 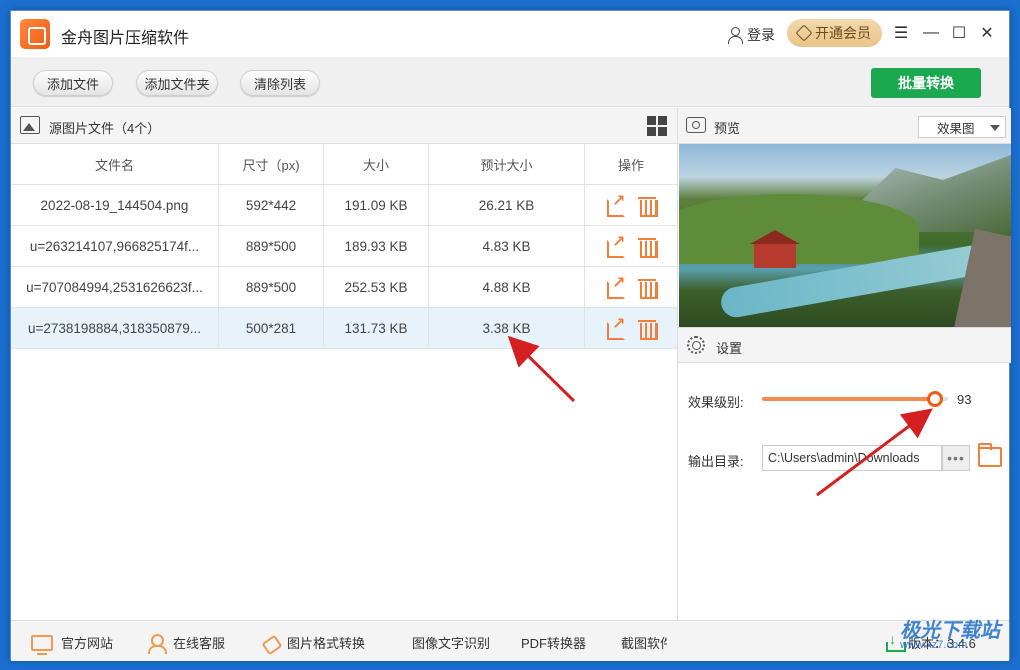 What do you see at coordinates (344, 126) in the screenshot?
I see `source-files-header: 源图片文件（4个）` at bounding box center [344, 126].